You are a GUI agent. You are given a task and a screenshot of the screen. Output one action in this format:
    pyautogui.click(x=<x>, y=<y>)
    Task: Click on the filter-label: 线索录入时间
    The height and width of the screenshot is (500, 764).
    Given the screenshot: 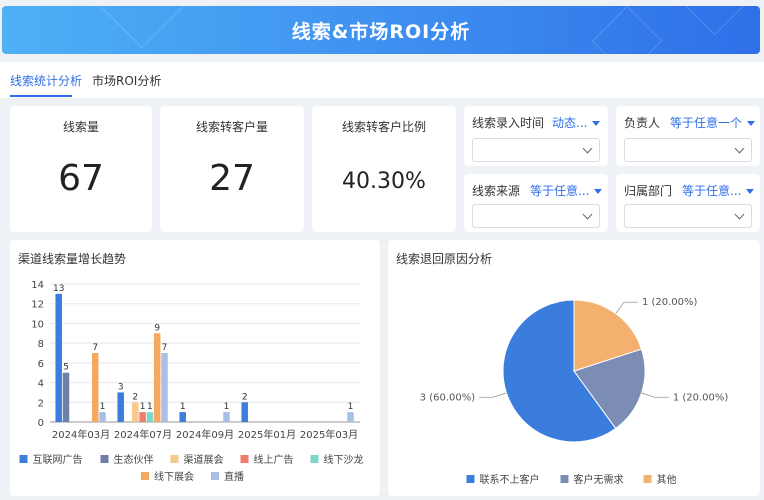 What is the action you would take?
    pyautogui.click(x=508, y=123)
    